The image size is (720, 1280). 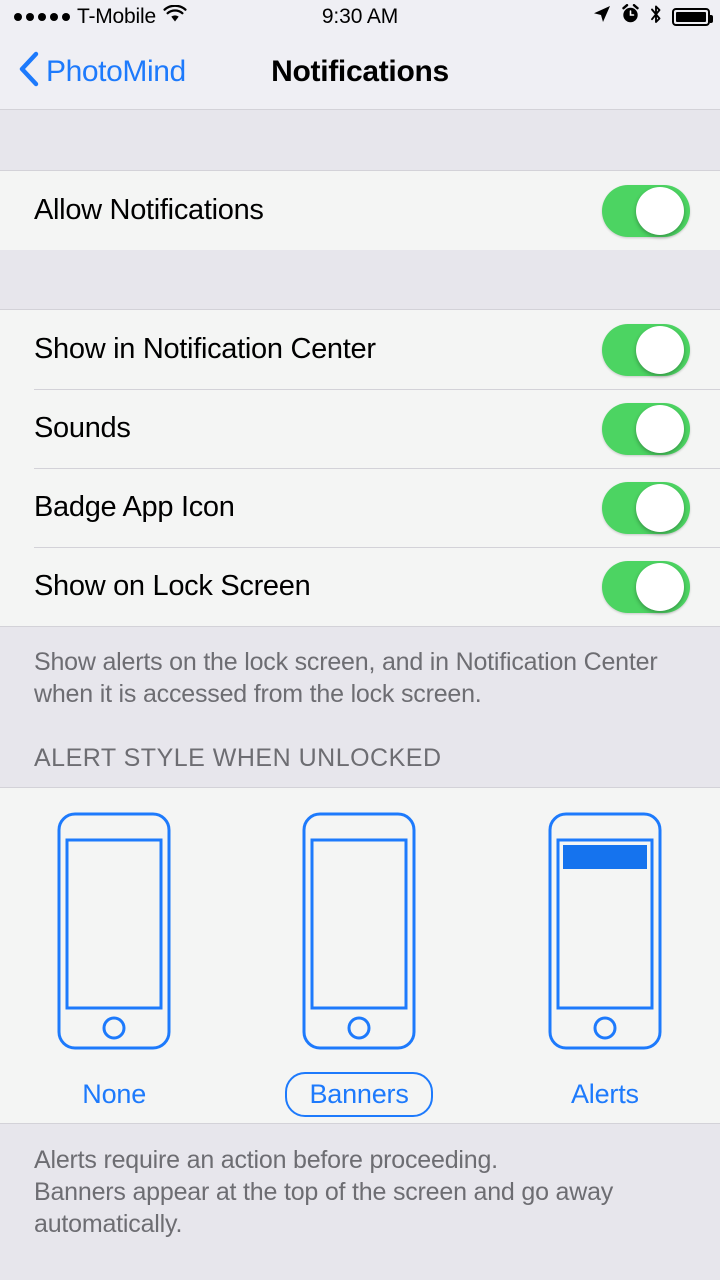 I want to click on toggle-allow-notifications, so click(x=646, y=210).